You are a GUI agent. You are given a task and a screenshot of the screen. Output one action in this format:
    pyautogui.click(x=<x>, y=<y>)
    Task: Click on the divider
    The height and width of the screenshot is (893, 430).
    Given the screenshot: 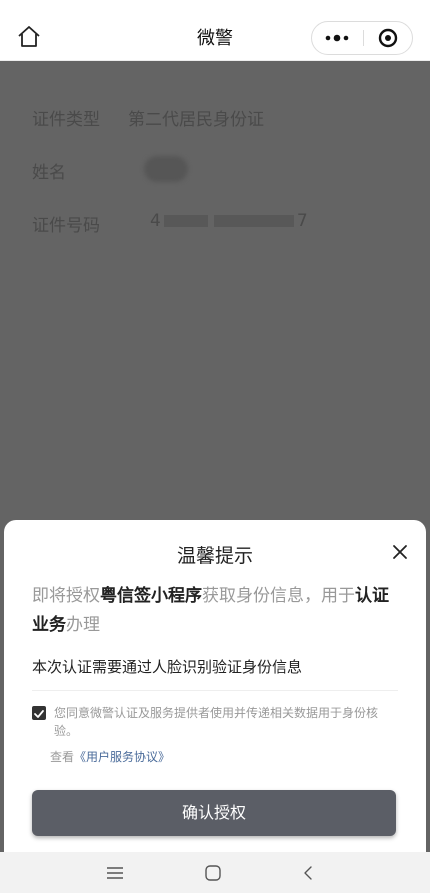 What is the action you would take?
    pyautogui.click(x=215, y=690)
    